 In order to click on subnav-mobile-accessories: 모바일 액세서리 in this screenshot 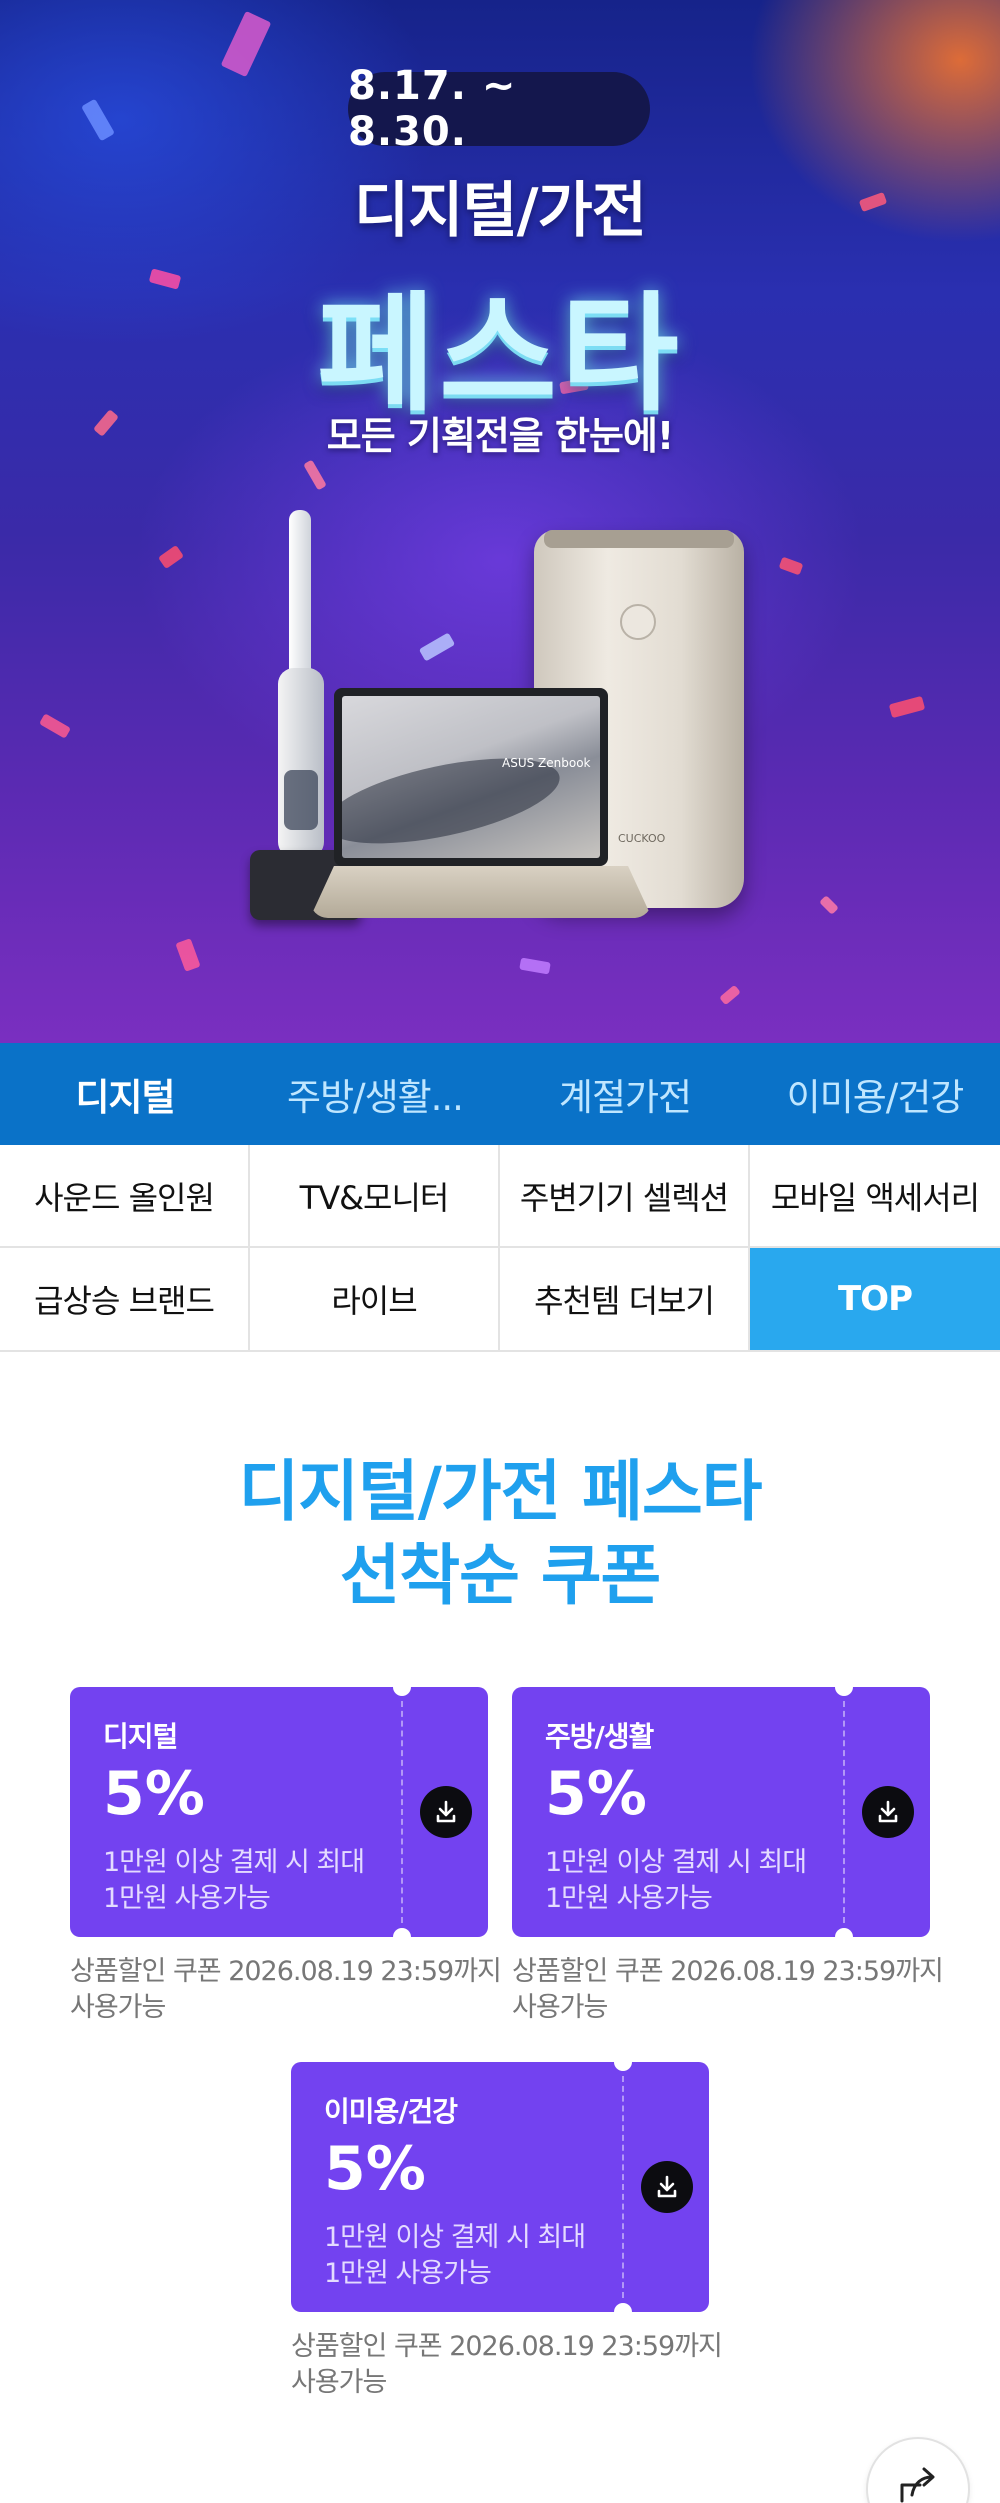, I will do `click(875, 1196)`.